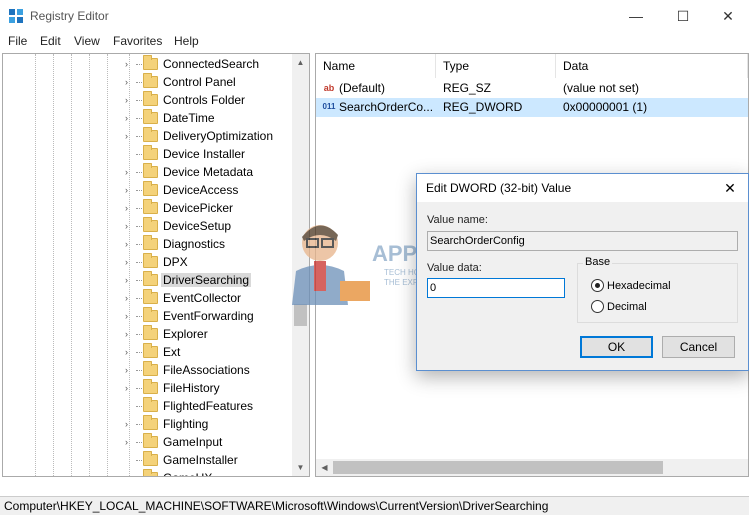 The image size is (749, 515). I want to click on tree-item: › Diagnostics, so click(153, 244).